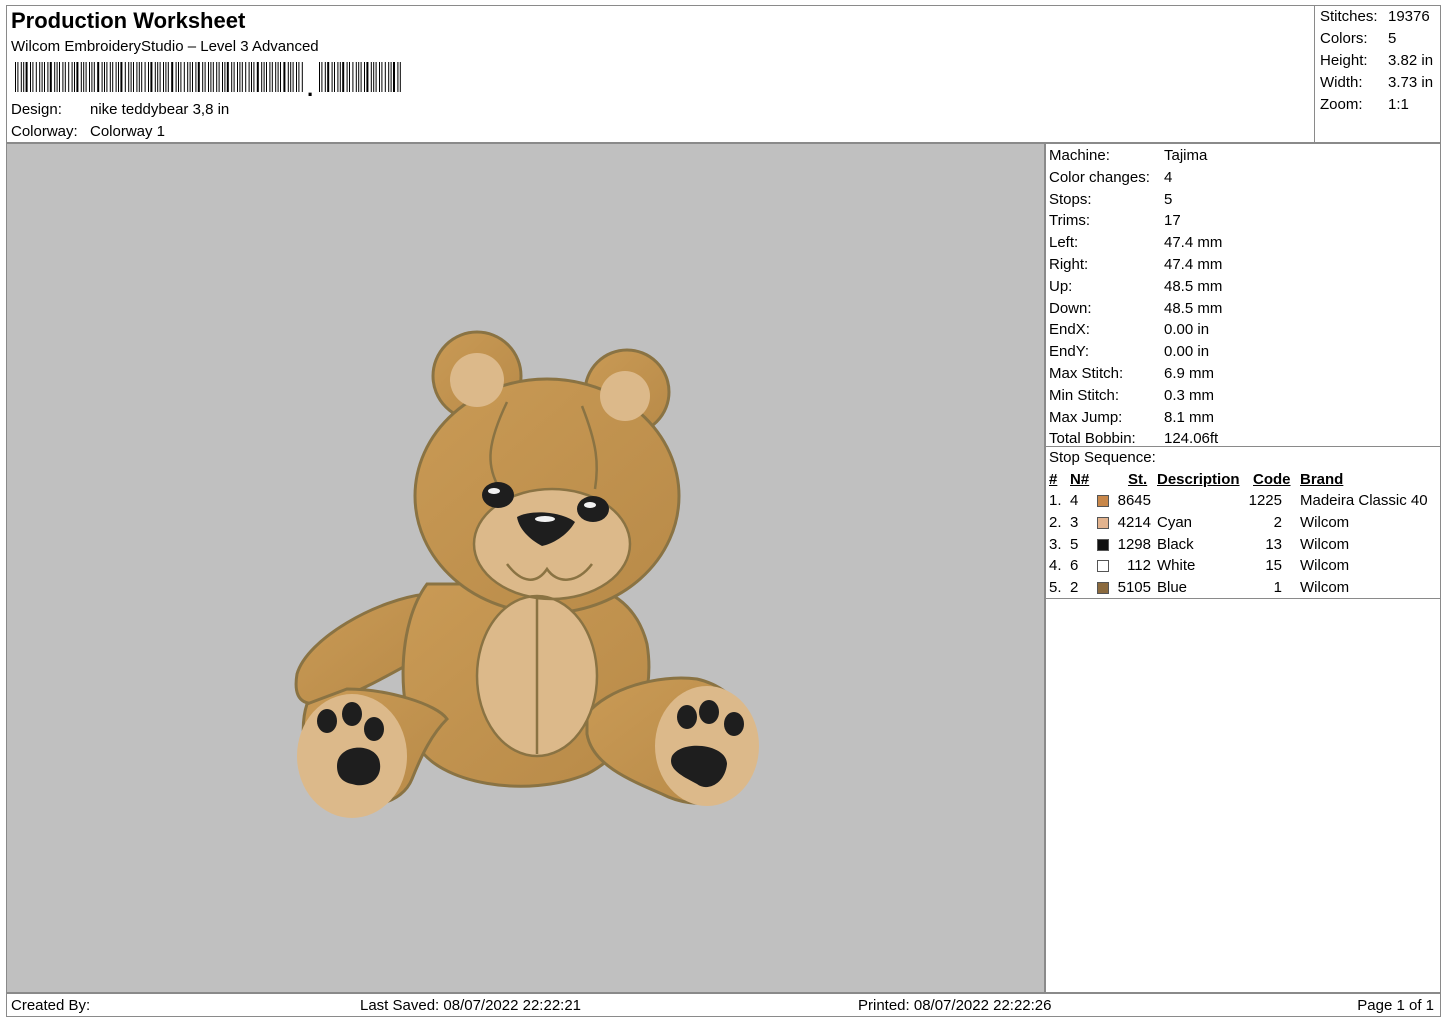 The image size is (1445, 1021). Describe the element at coordinates (1186, 155) in the screenshot. I see `machine-info-value: Tajima` at that location.